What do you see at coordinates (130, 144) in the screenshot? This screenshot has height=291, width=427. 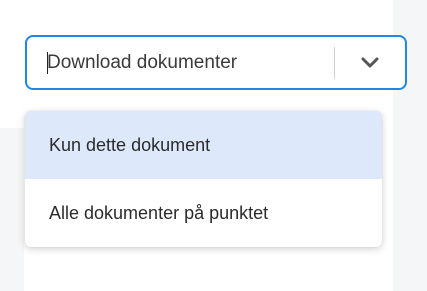 I see `menu-option-label: Kun dette dokument` at bounding box center [130, 144].